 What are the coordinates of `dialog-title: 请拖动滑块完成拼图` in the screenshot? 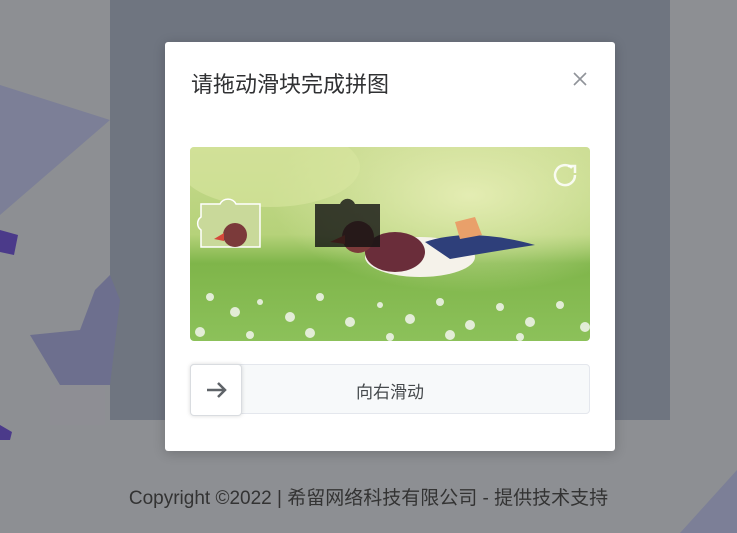 It's located at (290, 85).